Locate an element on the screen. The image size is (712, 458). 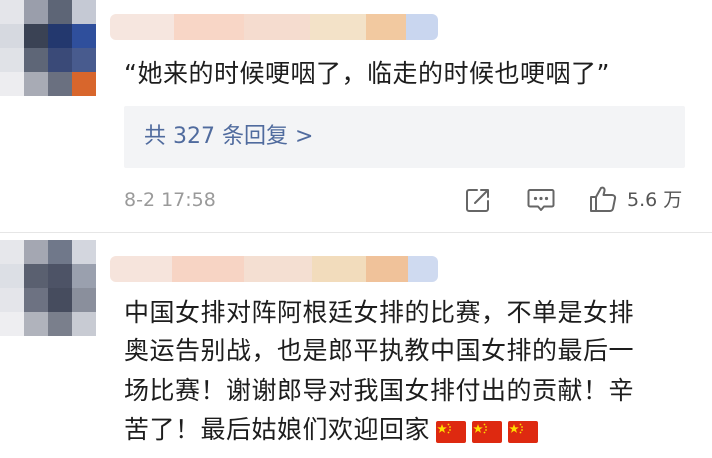
comment-text-fragment: 苦了！最后姑娘们欢迎回家 is located at coordinates (277, 429).